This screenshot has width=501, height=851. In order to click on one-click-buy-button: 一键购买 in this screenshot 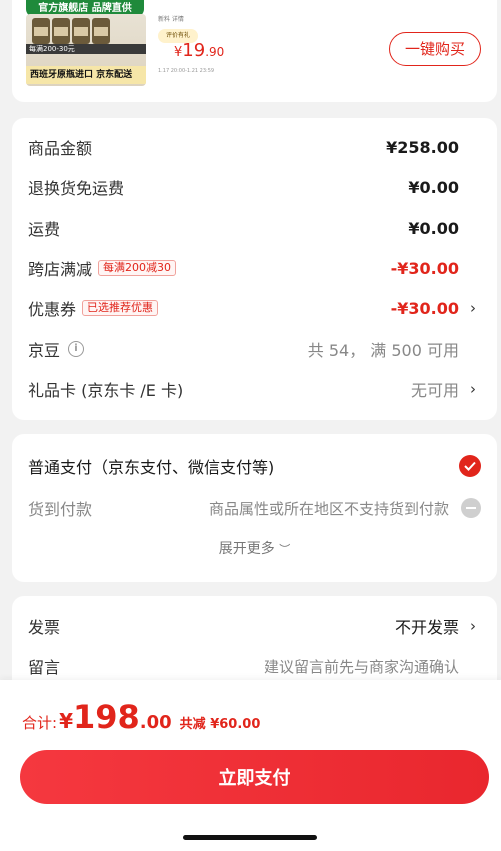, I will do `click(435, 49)`.